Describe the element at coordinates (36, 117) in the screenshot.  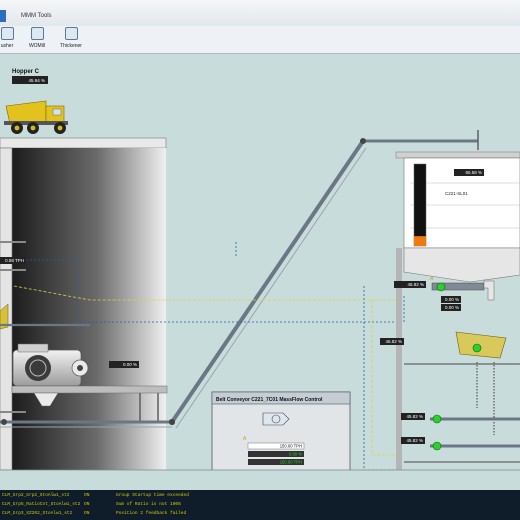
I see `dump-truck-icon` at that location.